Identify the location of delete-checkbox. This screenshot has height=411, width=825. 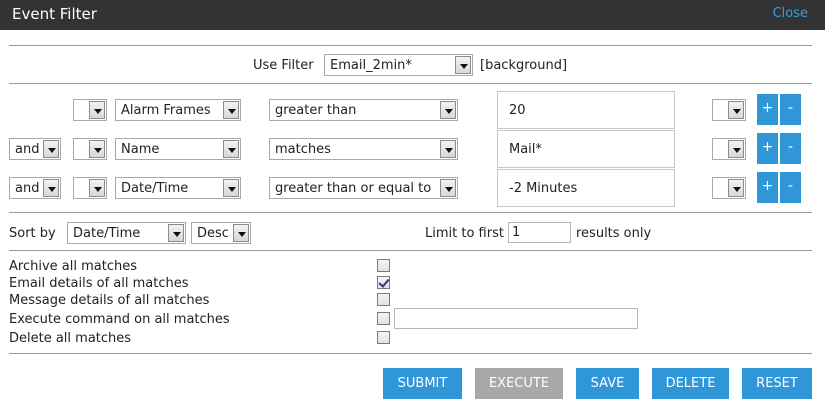
(383, 337).